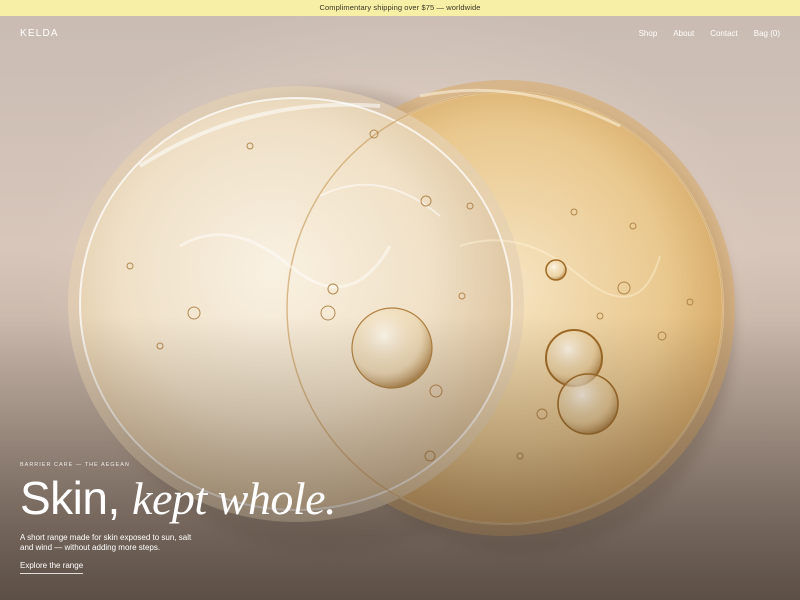 Image resolution: width=800 pixels, height=600 pixels. What do you see at coordinates (234, 498) in the screenshot?
I see `headline-italic: kept whole.` at bounding box center [234, 498].